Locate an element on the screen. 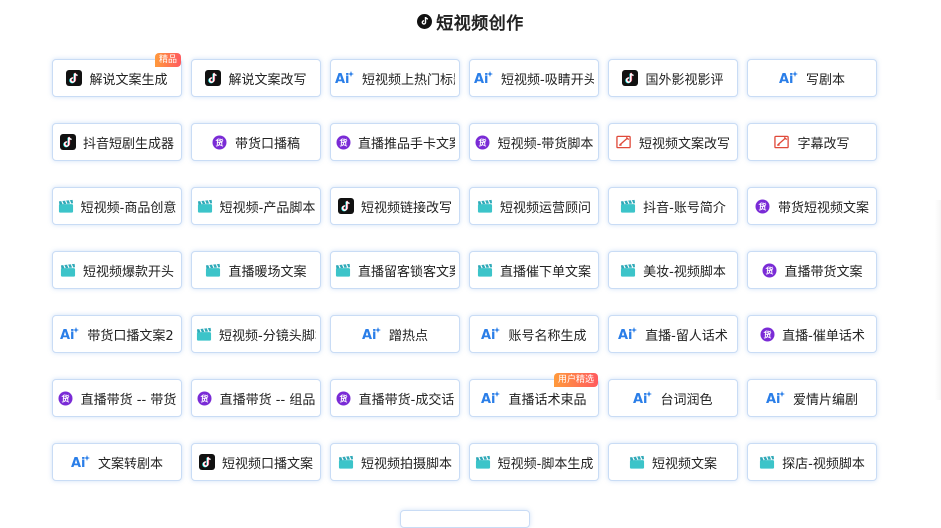 The height and width of the screenshot is (528, 941). tool-card: 短视频爆款开头 is located at coordinates (117, 270).